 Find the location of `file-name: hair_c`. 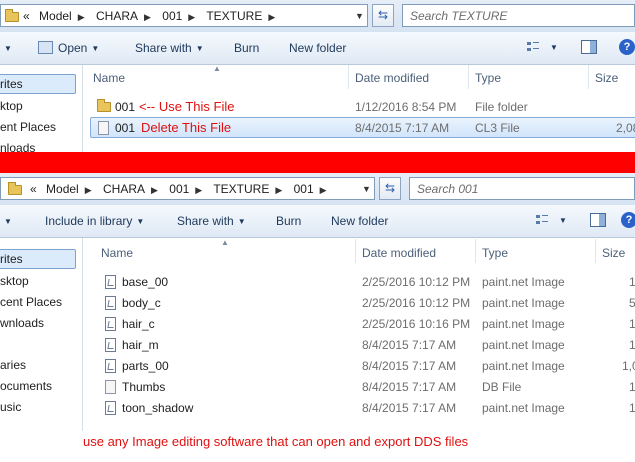

file-name: hair_c is located at coordinates (138, 324).